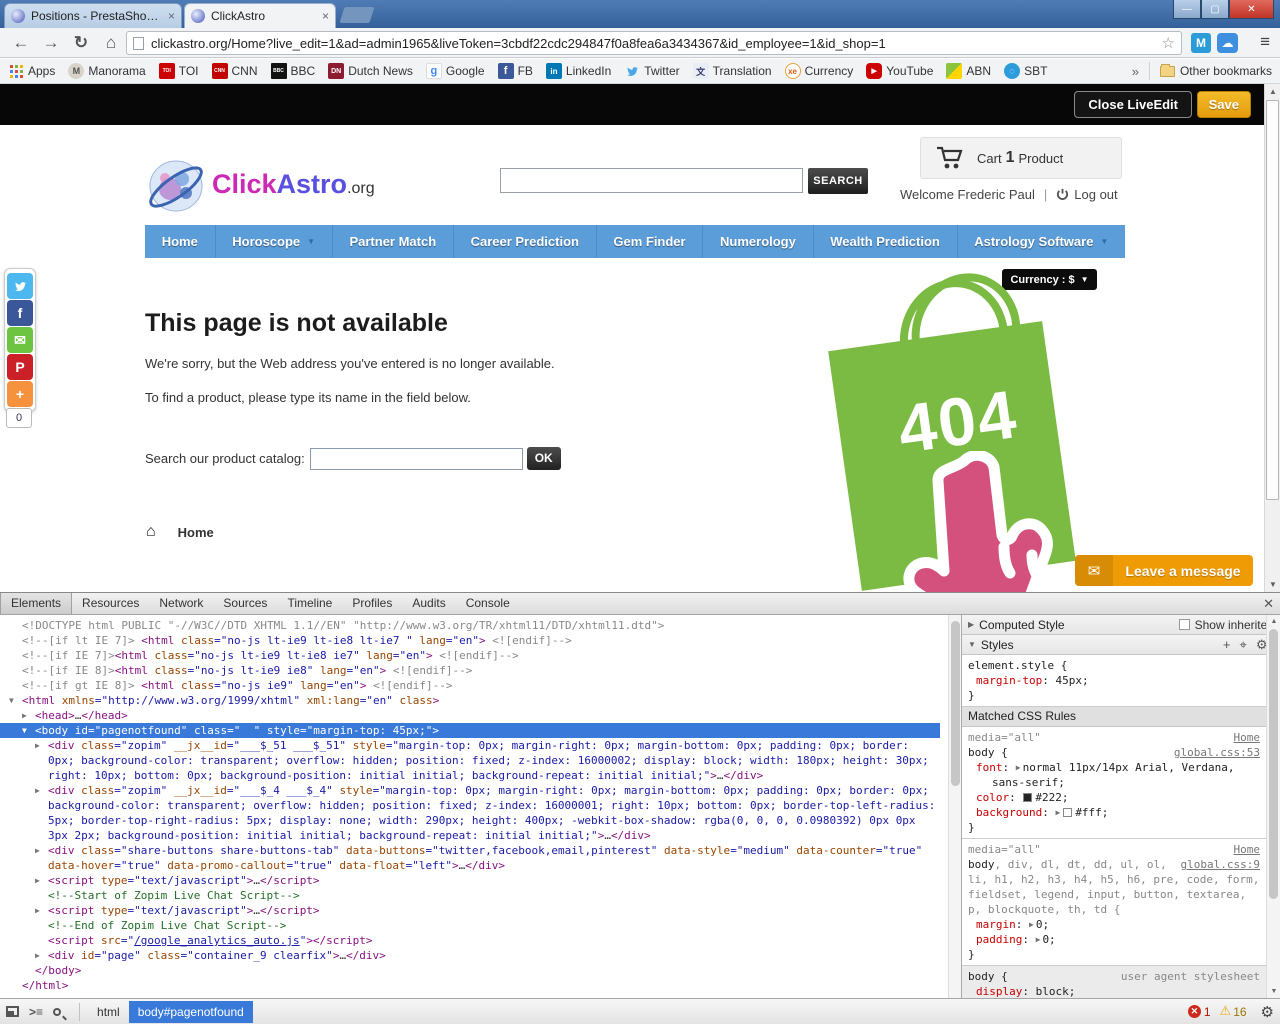 This screenshot has height=1024, width=1280. I want to click on catalog-search-input, so click(416, 458).